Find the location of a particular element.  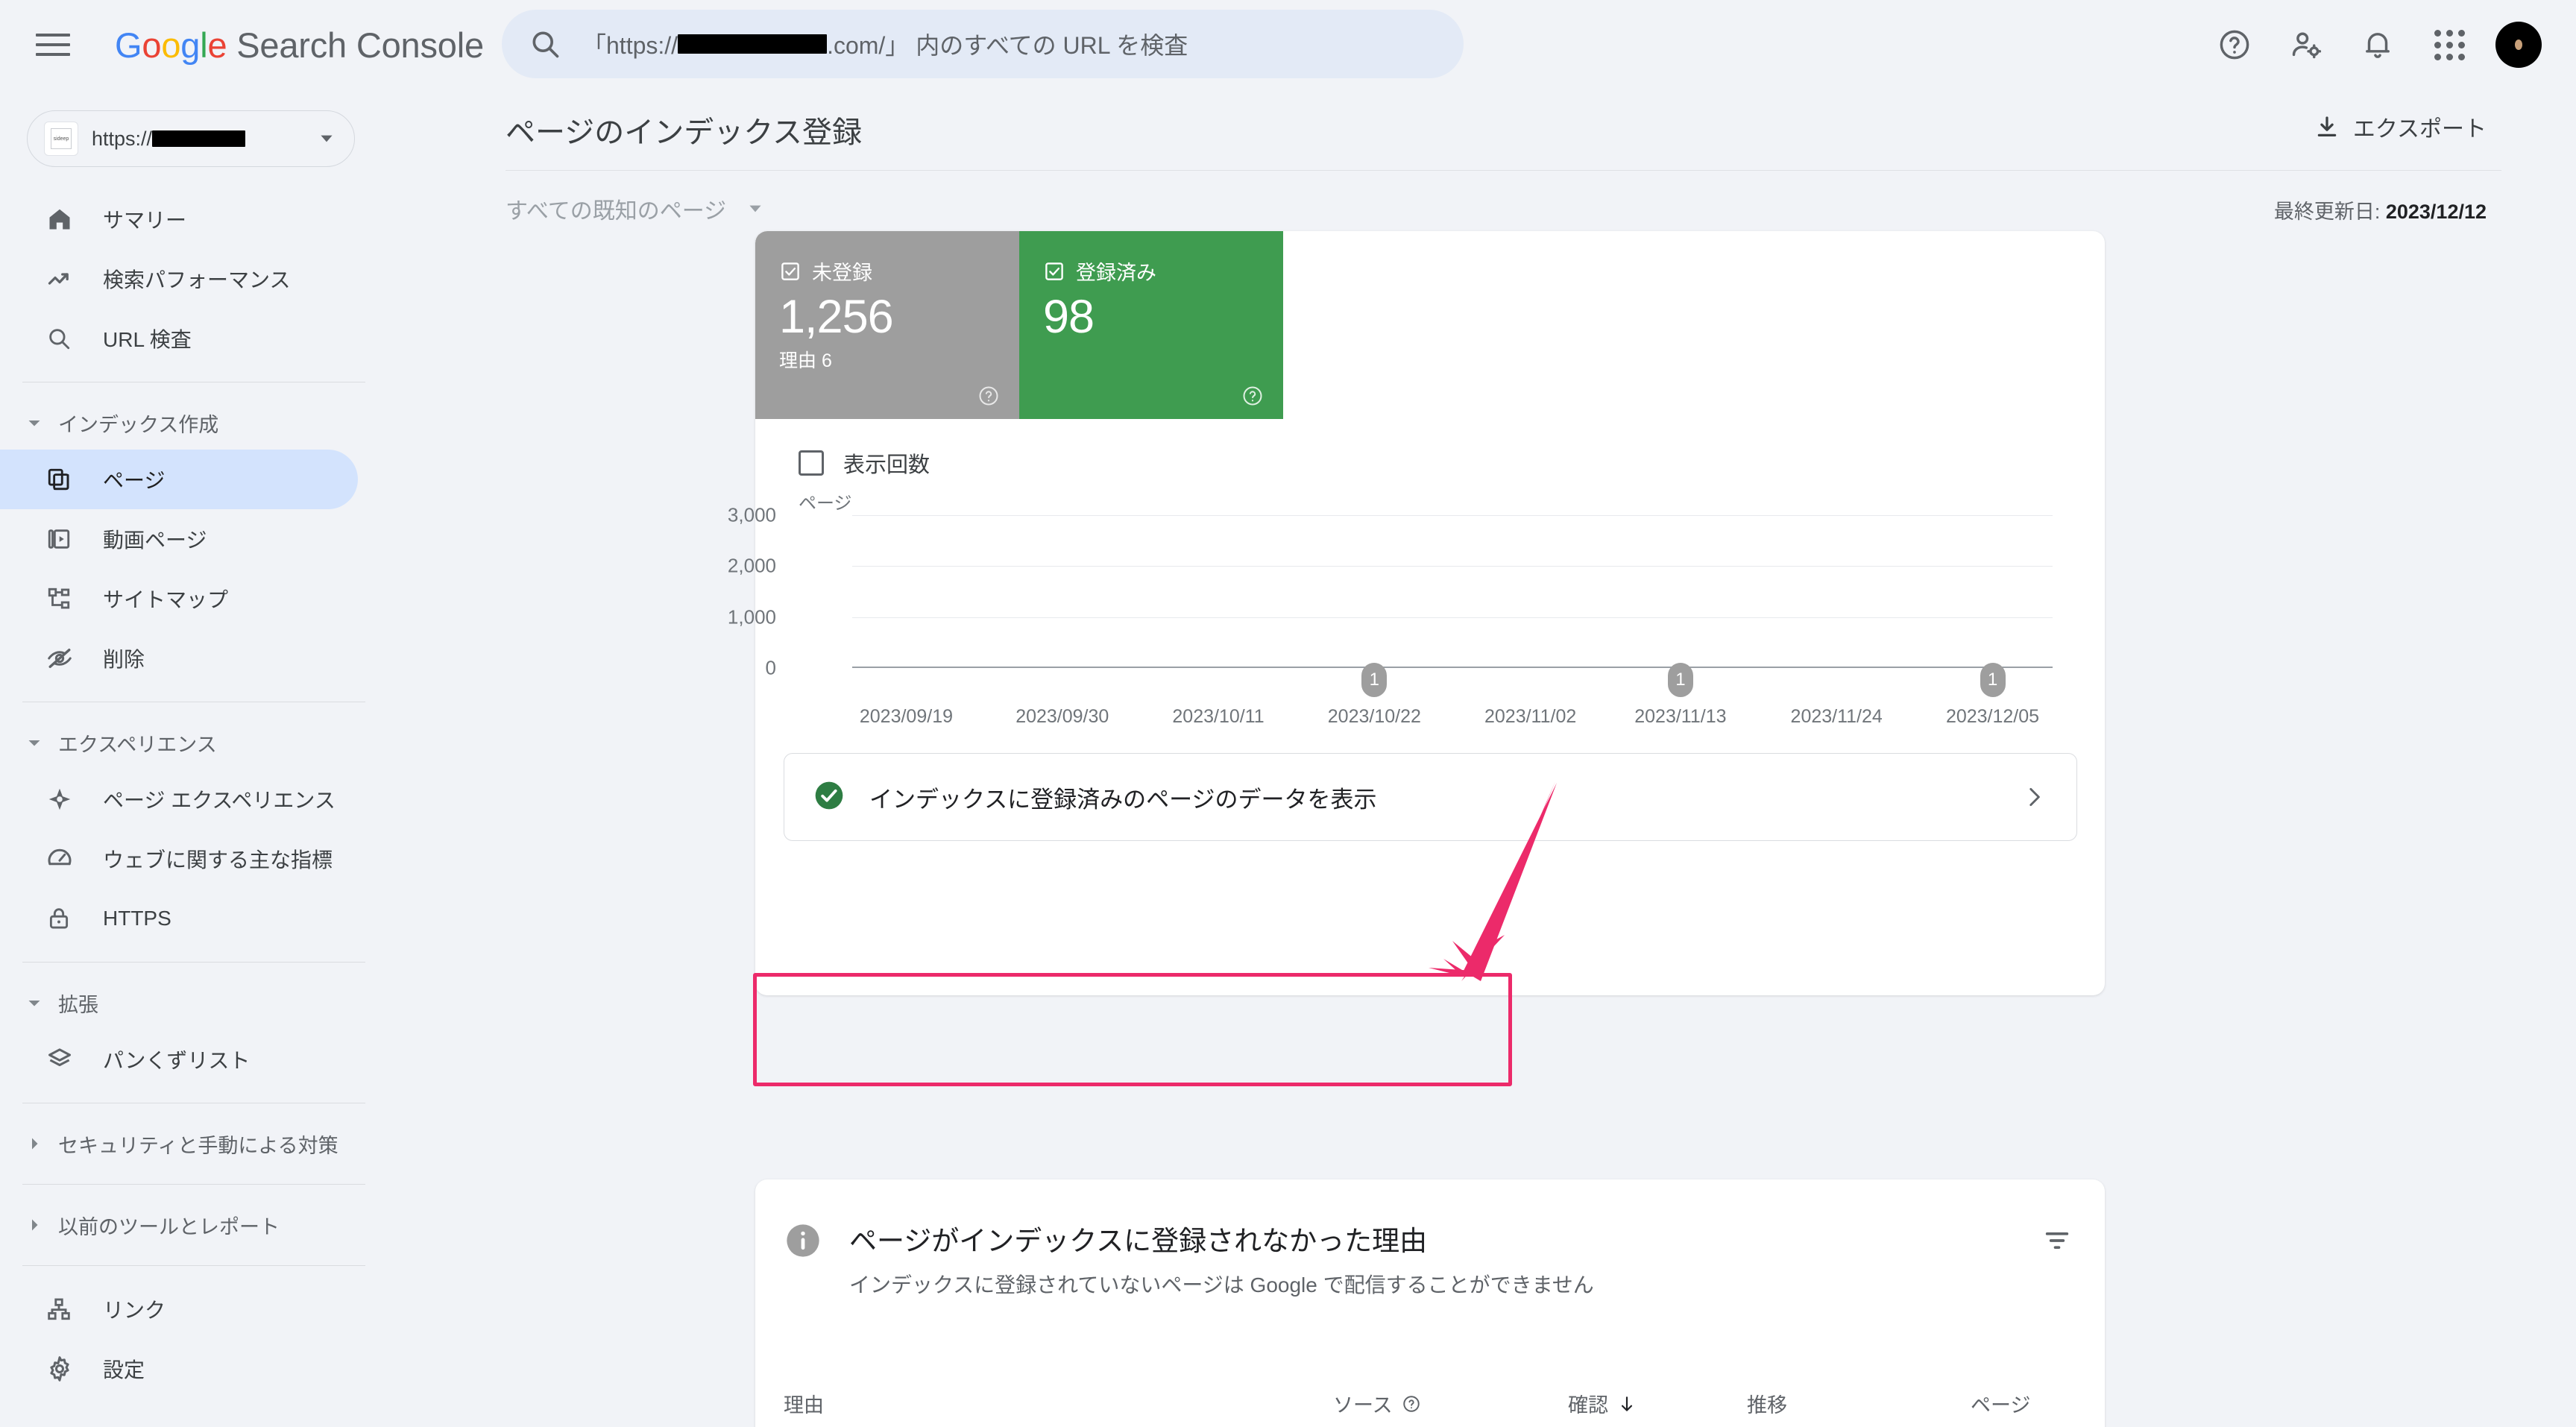

logo-letter-e: e is located at coordinates (217, 45).